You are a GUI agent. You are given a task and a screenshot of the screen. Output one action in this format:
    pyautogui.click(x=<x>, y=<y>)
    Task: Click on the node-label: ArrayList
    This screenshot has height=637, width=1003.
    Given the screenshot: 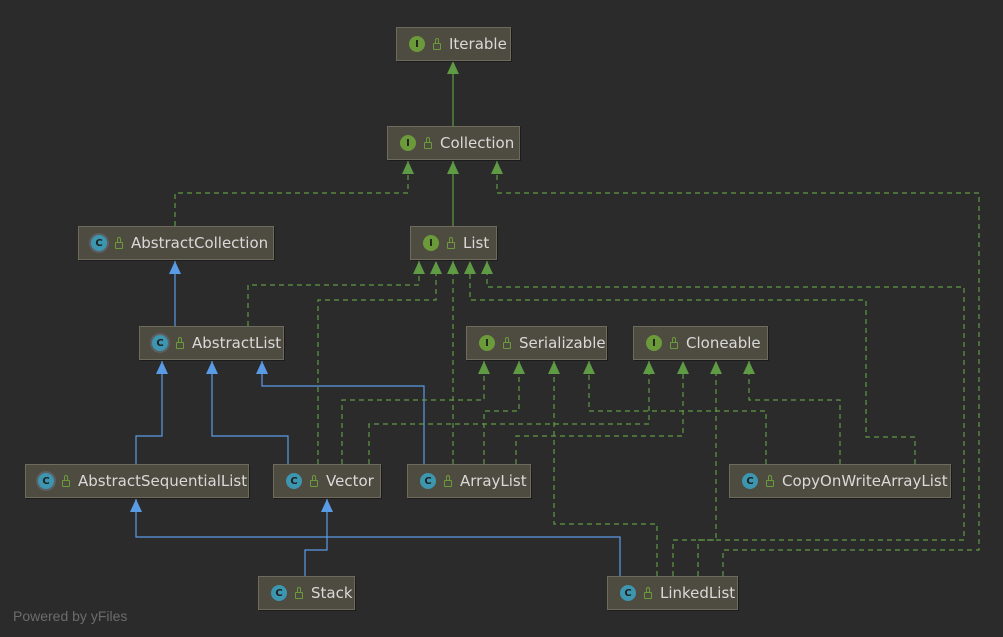 What is the action you would take?
    pyautogui.click(x=493, y=481)
    